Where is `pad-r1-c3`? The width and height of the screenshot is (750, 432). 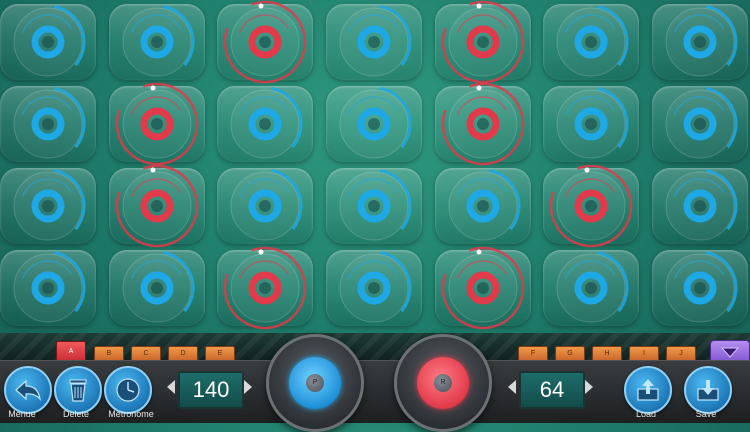 pad-r1-c3 is located at coordinates (265, 42).